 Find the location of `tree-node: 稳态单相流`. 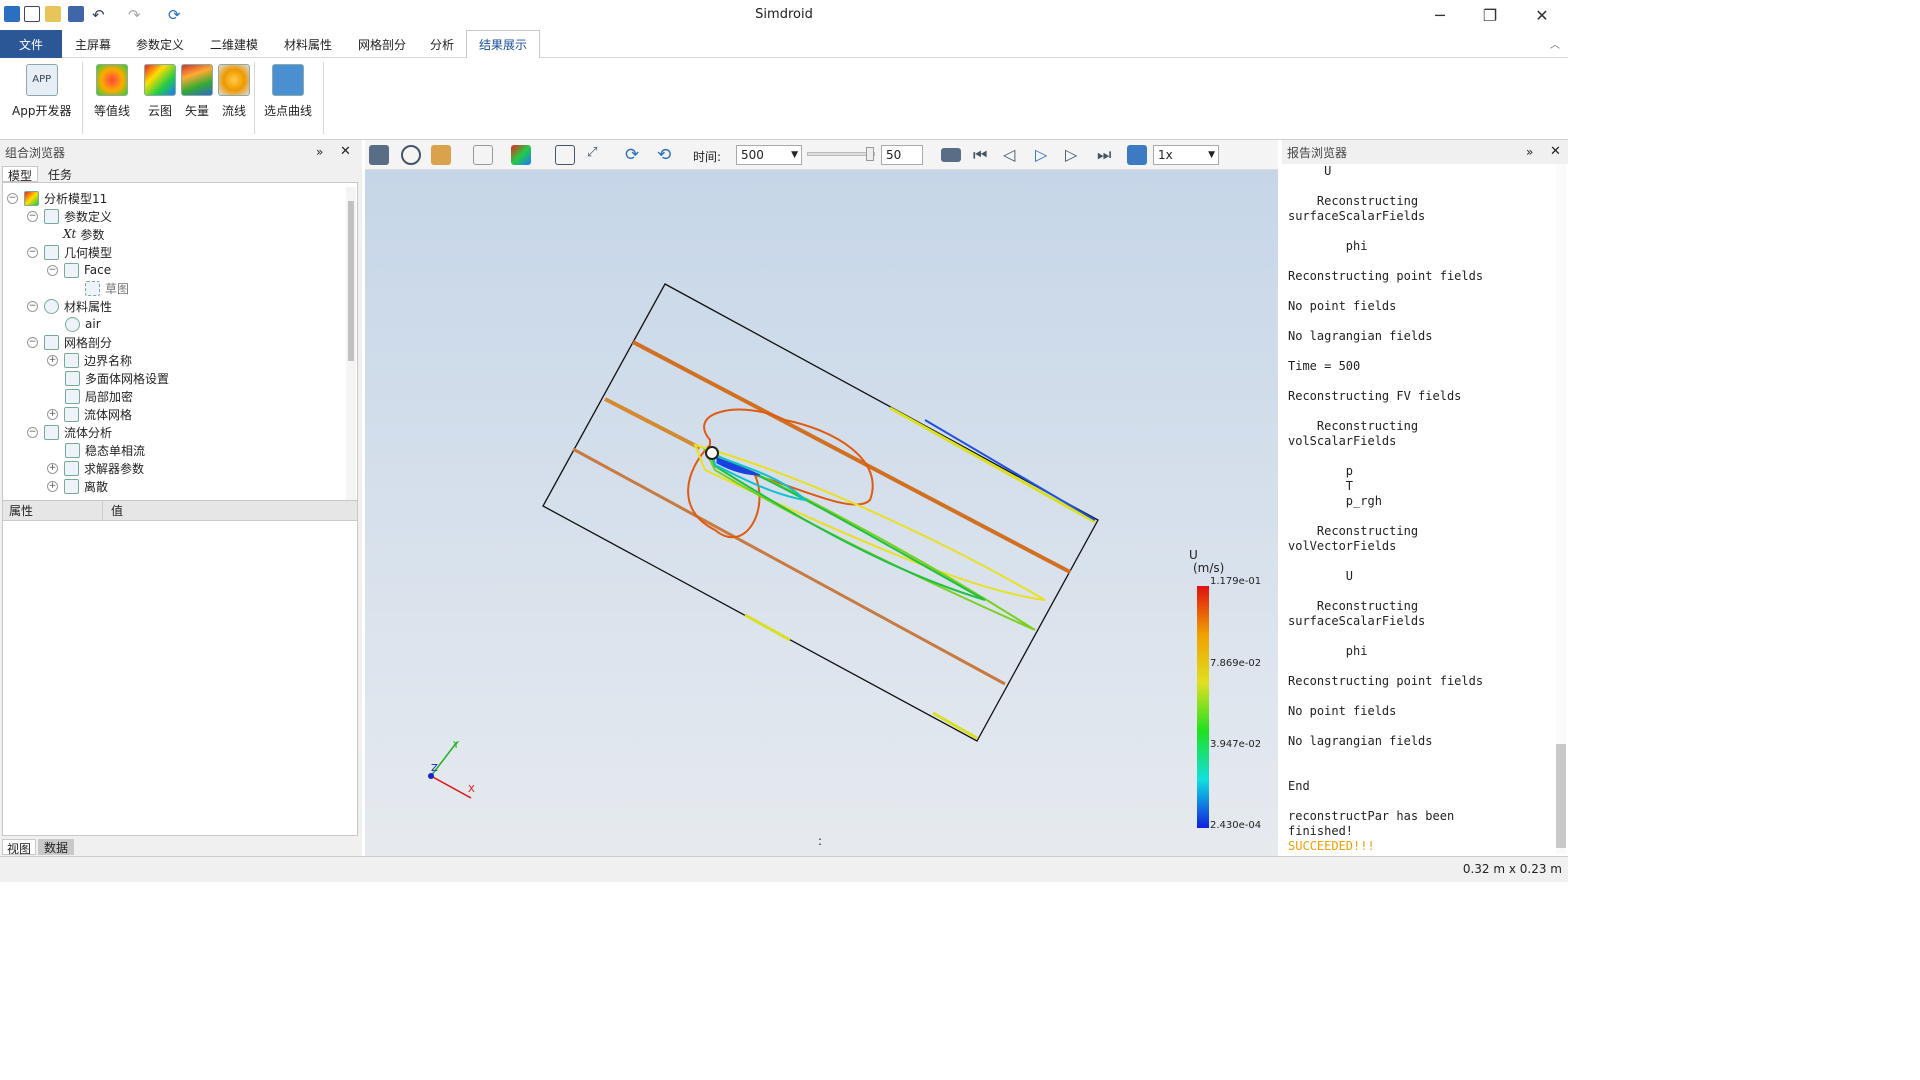

tree-node: 稳态单相流 is located at coordinates (105, 450).